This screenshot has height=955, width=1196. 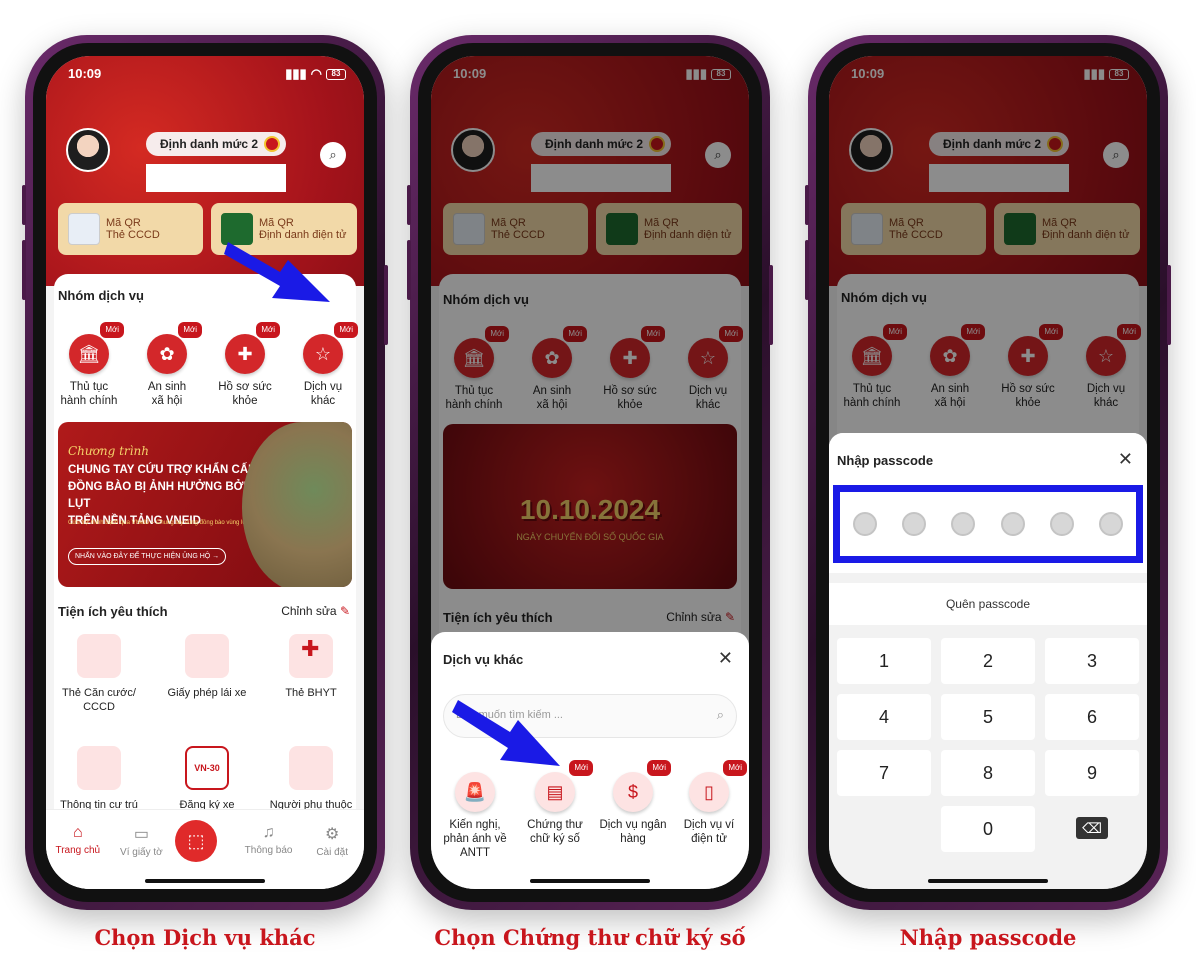 What do you see at coordinates (167, 387) in the screenshot?
I see `svc-label: An sinh` at bounding box center [167, 387].